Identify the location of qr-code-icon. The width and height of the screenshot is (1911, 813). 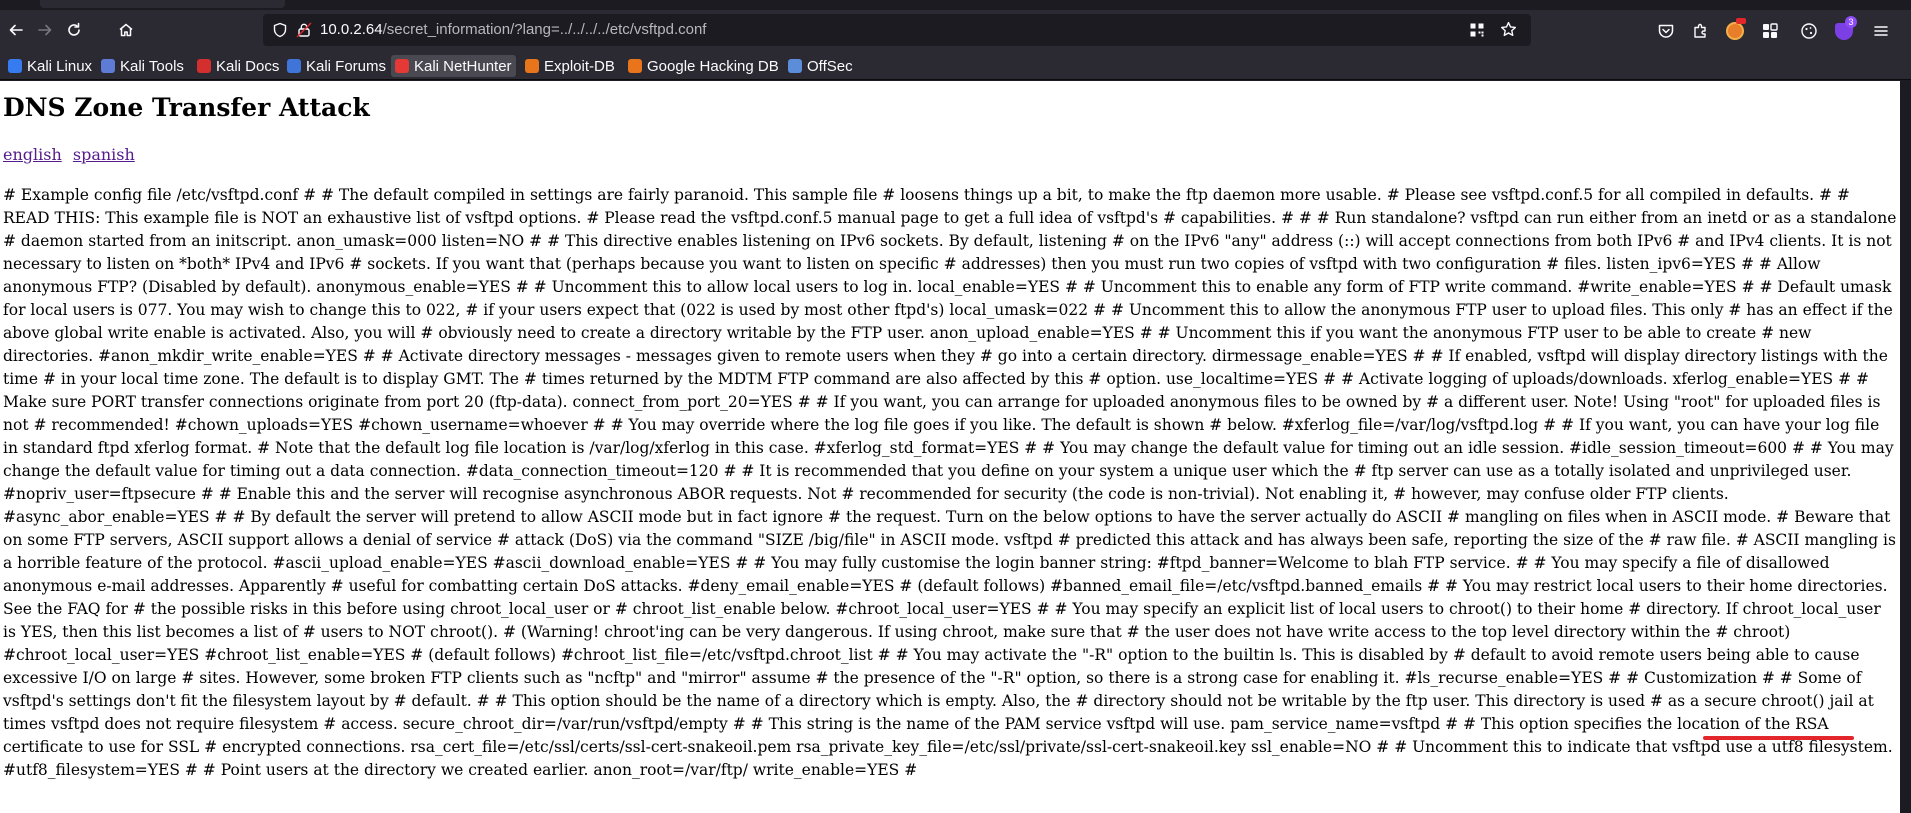
(1477, 30).